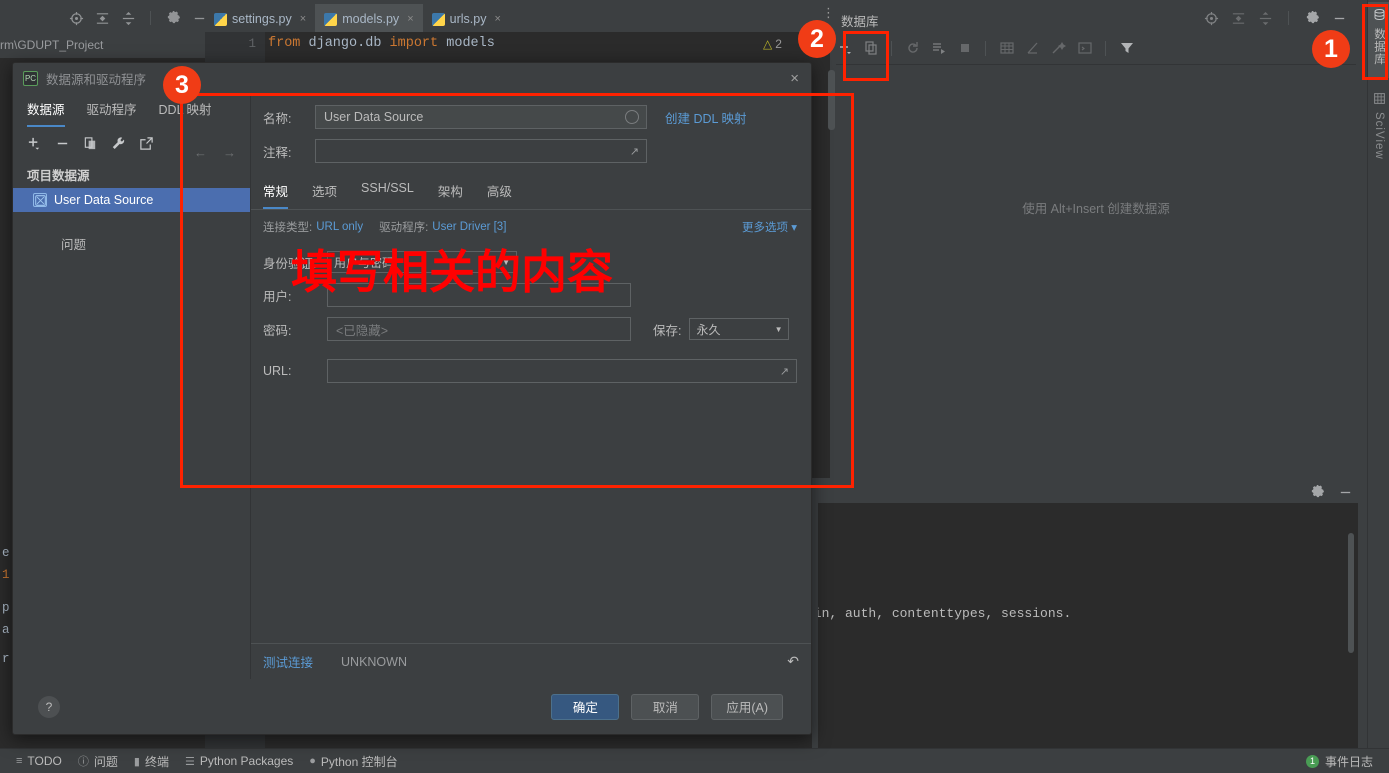  I want to click on tab-label: models.py, so click(371, 19).